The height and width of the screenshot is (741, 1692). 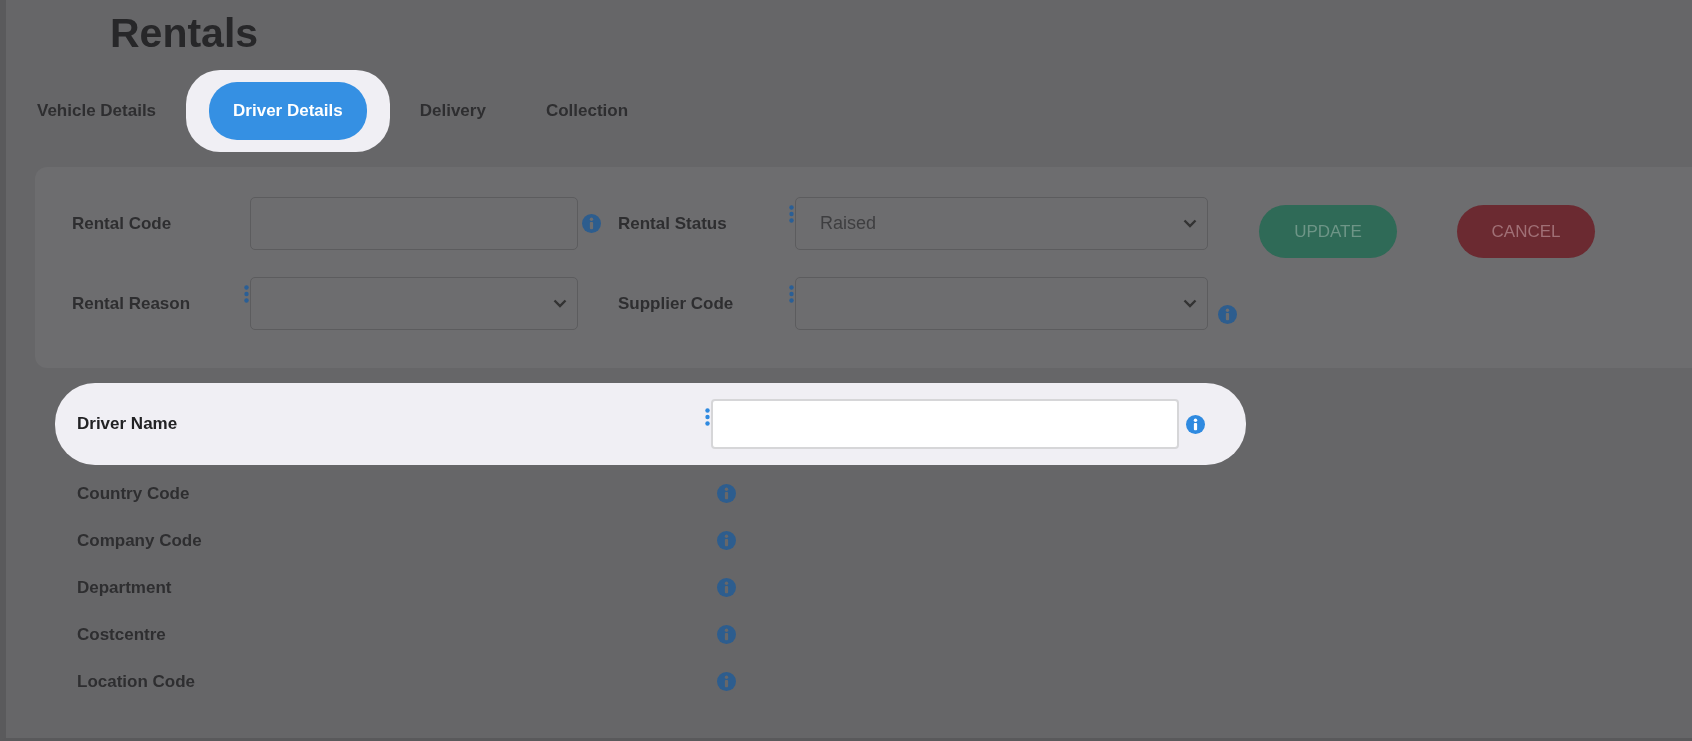 What do you see at coordinates (676, 303) in the screenshot?
I see `field-label: Supplier Code` at bounding box center [676, 303].